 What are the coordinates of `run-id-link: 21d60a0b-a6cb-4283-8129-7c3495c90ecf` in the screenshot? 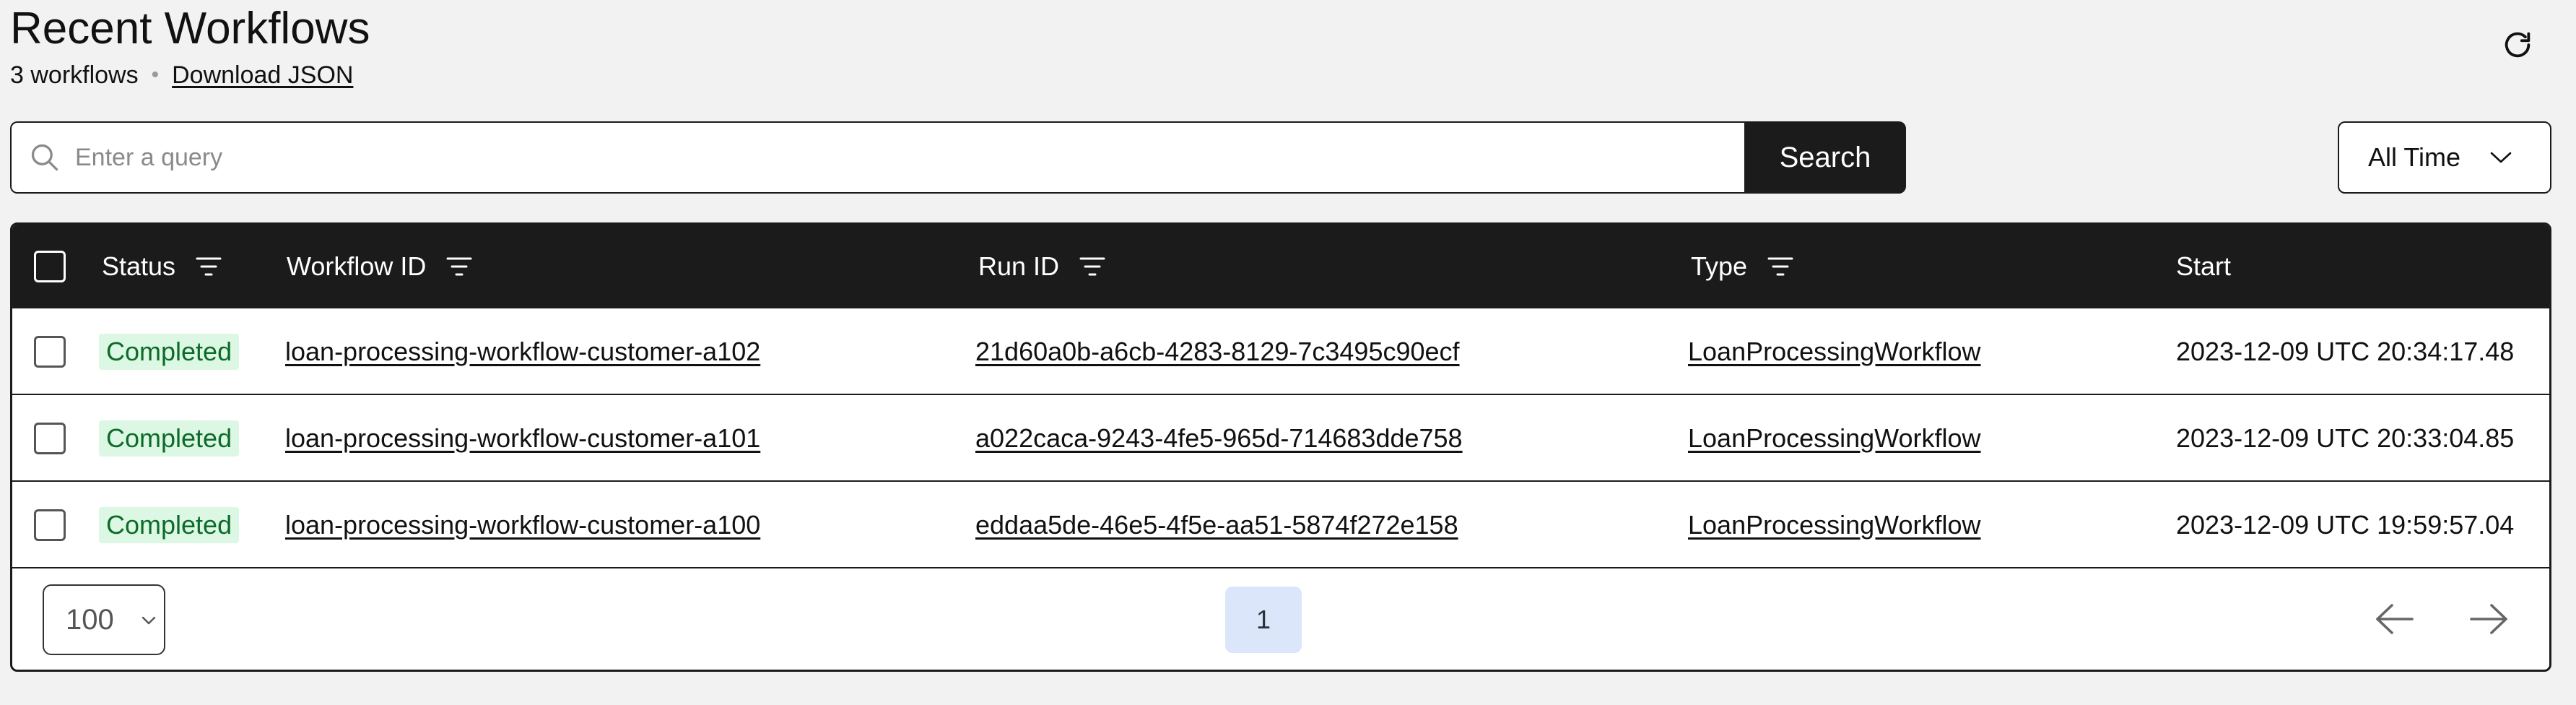 It's located at (1217, 352).